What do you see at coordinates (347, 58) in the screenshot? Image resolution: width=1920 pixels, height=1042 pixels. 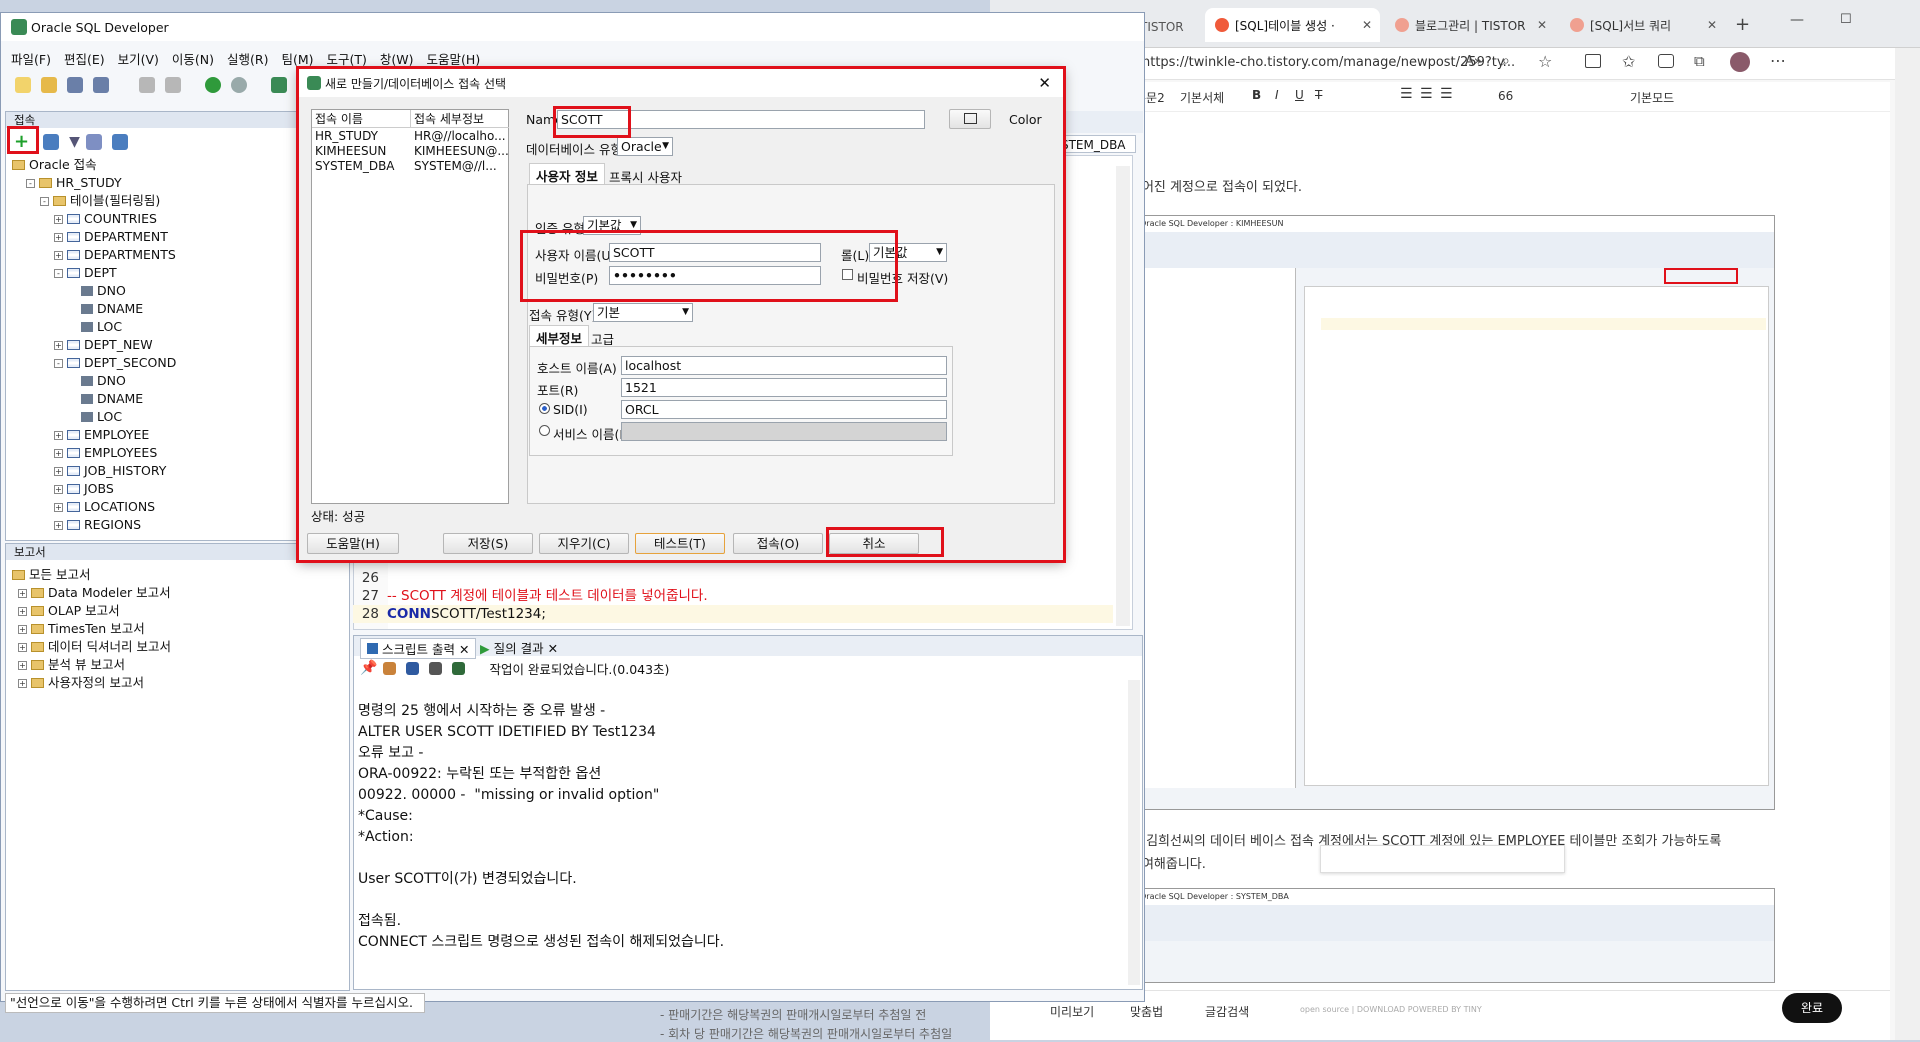 I see `menu-tools: 도구(T)` at bounding box center [347, 58].